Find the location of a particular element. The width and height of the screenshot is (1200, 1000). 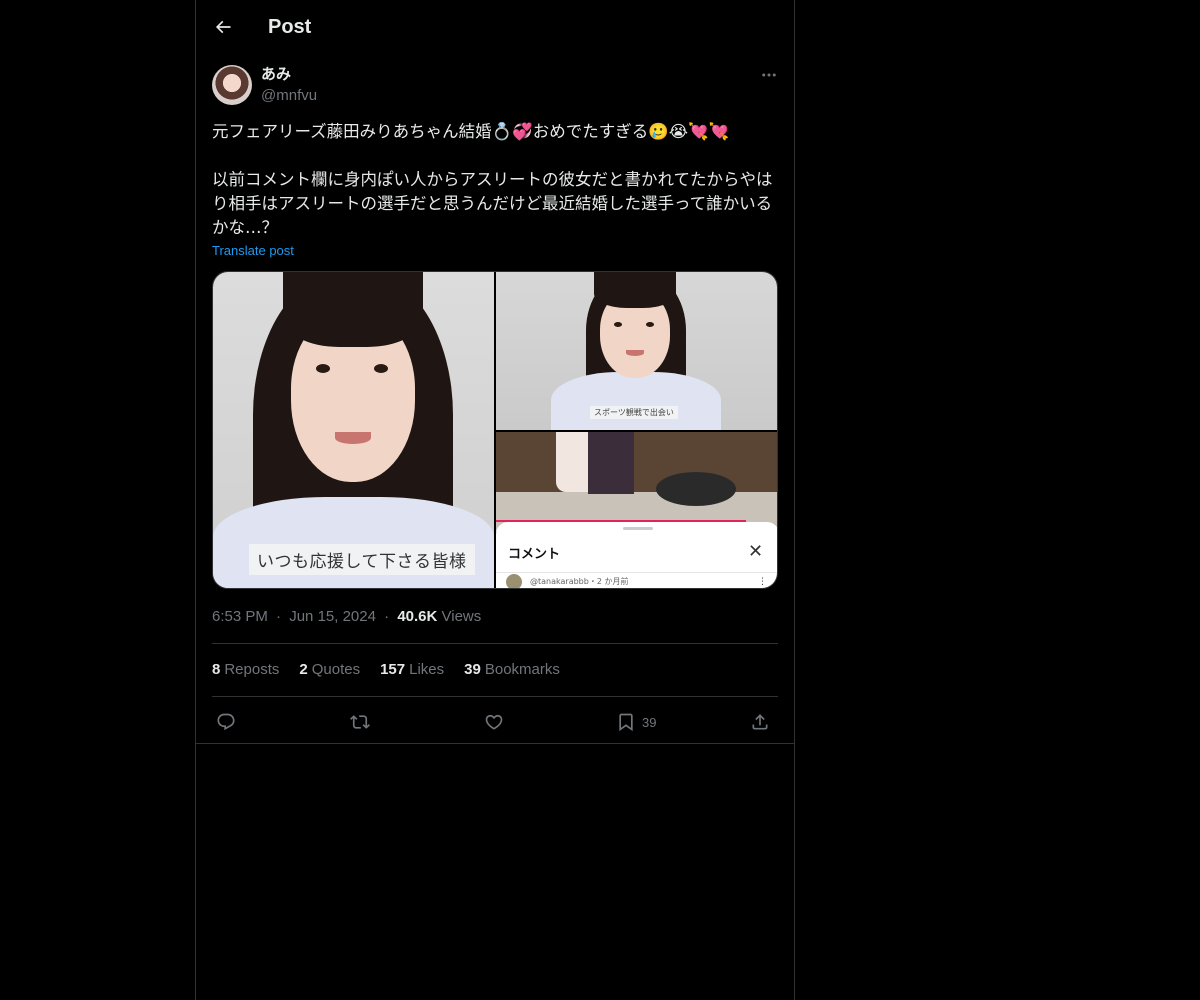

repost-button is located at coordinates (360, 722).